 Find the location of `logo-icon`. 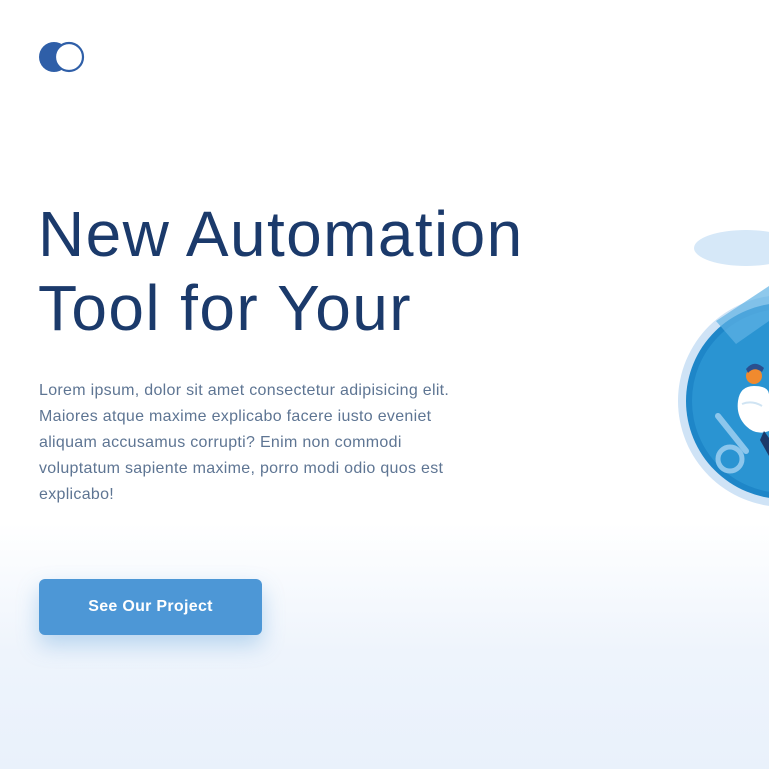

logo-icon is located at coordinates (63, 57).